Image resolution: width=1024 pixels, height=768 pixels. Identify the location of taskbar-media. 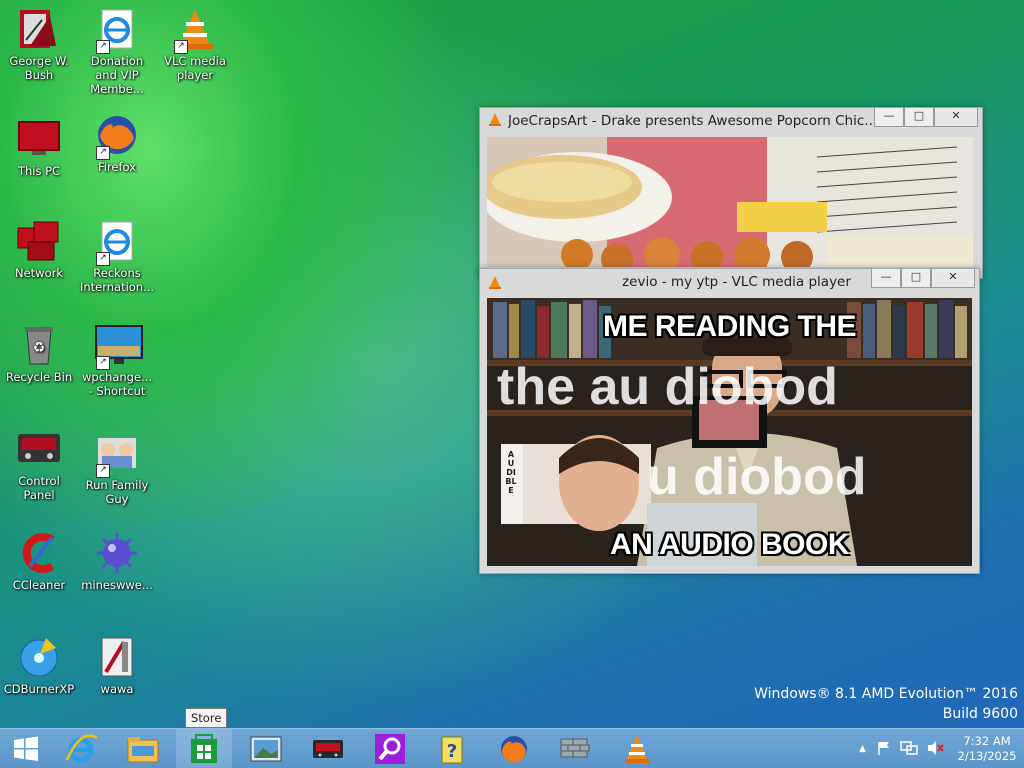
(328, 748).